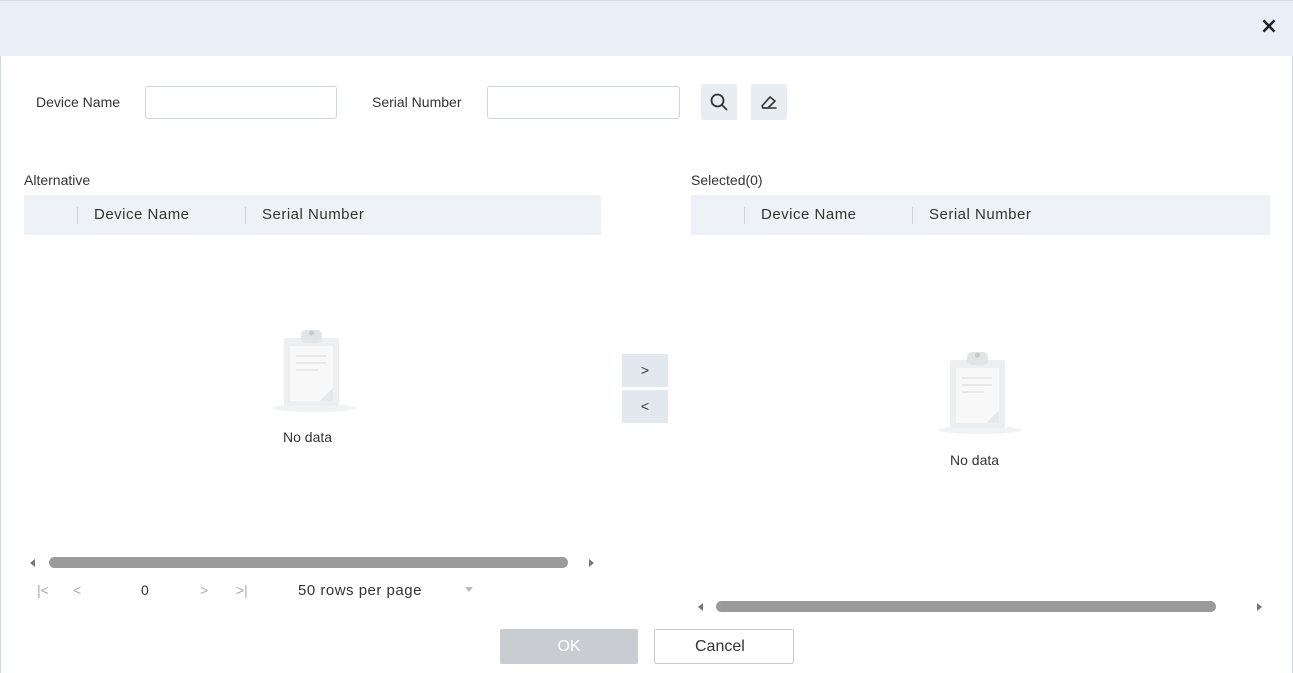 The width and height of the screenshot is (1293, 673). Describe the element at coordinates (241, 102) in the screenshot. I see `device-name-input` at that location.